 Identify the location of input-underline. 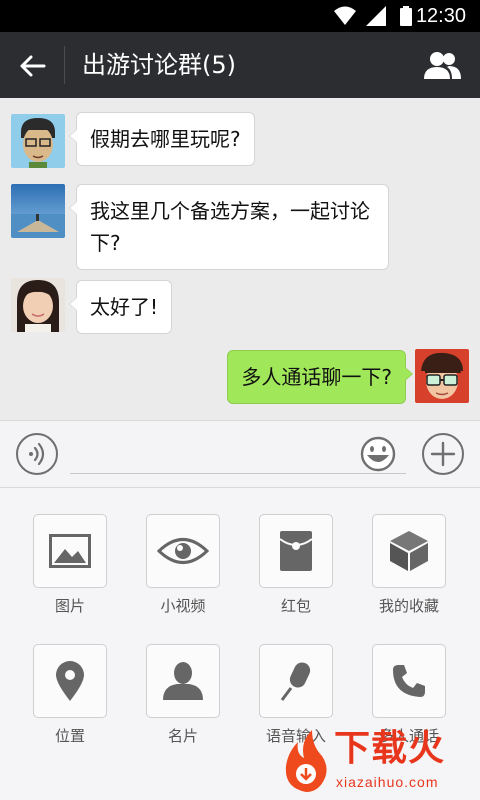
(238, 473).